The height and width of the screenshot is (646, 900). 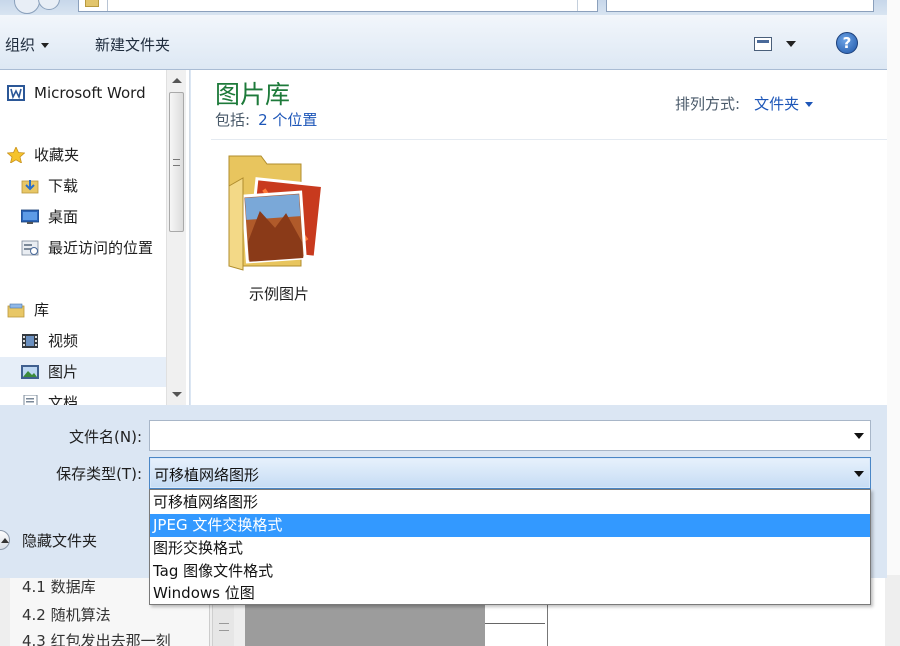 What do you see at coordinates (16, 93) in the screenshot?
I see `word-icon` at bounding box center [16, 93].